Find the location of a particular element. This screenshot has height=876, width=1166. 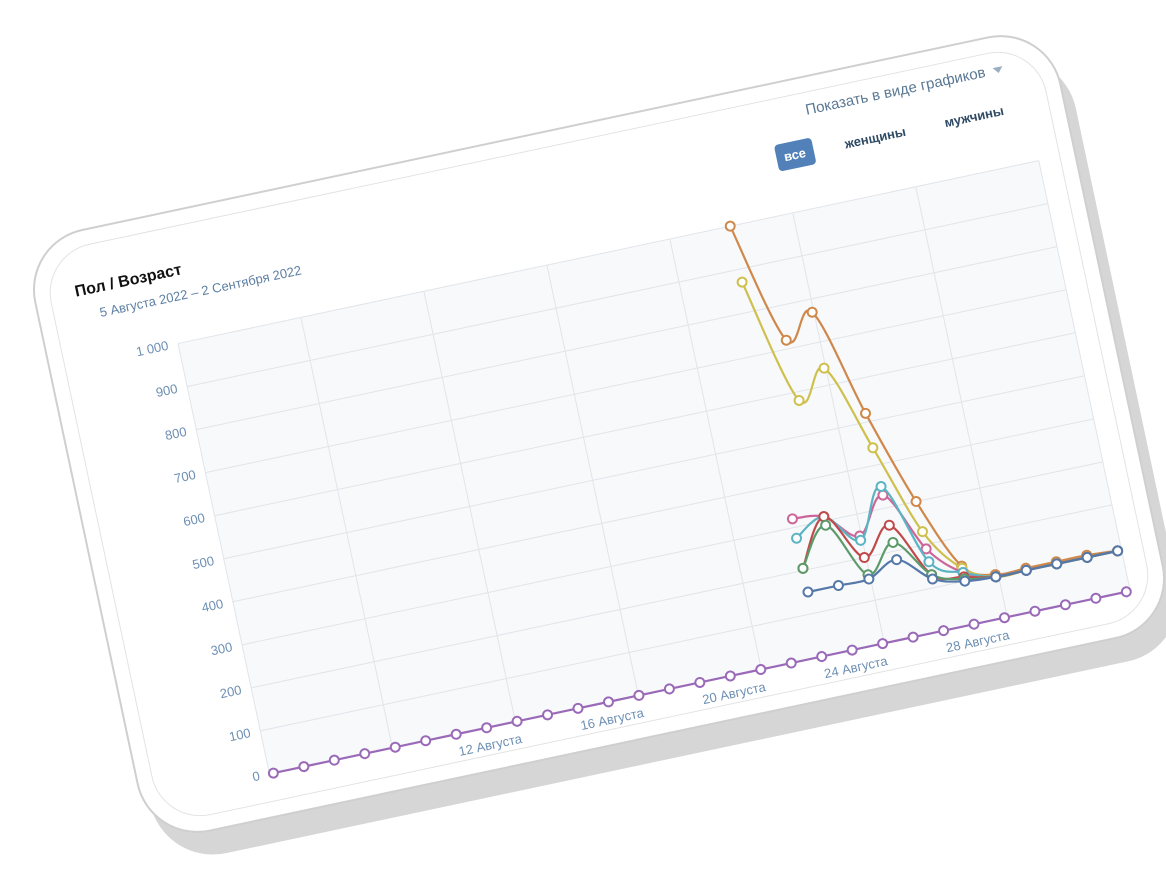

x-tick-label: 16 Августа is located at coordinates (612, 719).